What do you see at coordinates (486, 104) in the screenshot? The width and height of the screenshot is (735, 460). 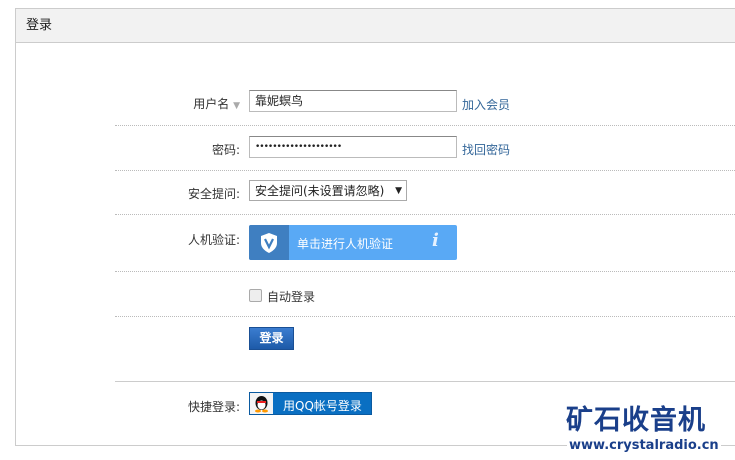 I see `register-link: 加入会员` at bounding box center [486, 104].